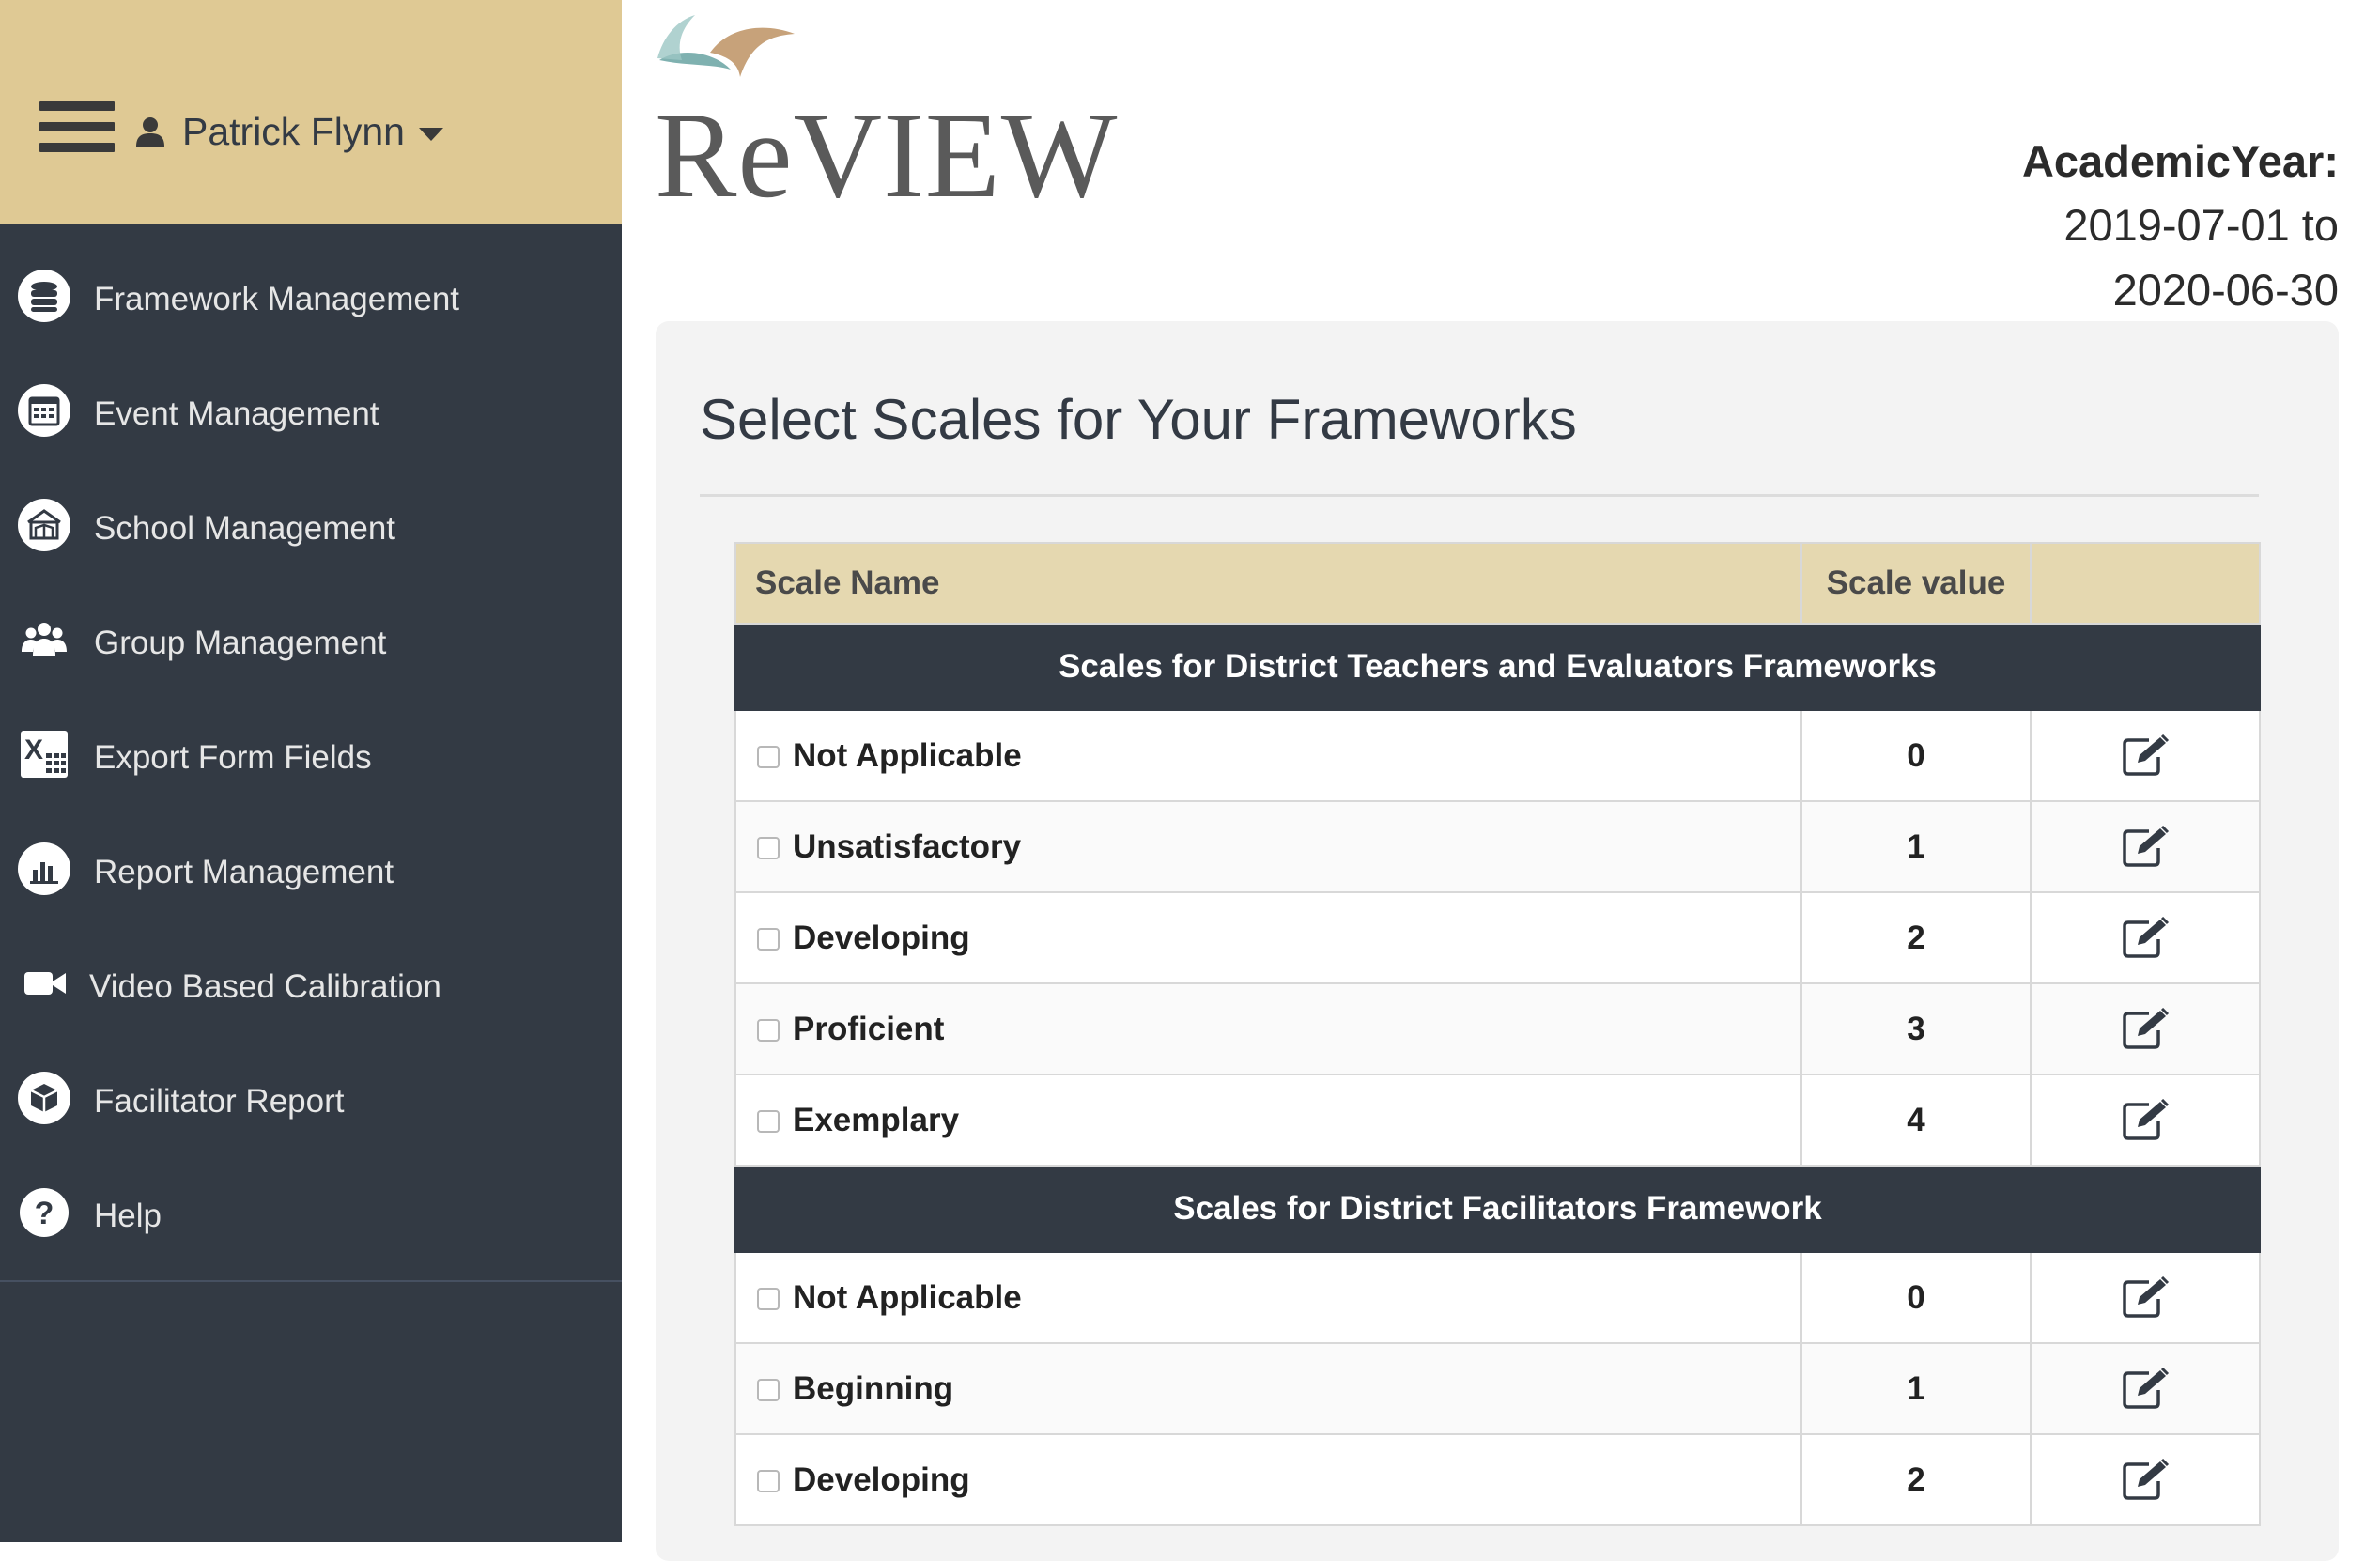 The height and width of the screenshot is (1561, 2380). Describe the element at coordinates (1268, 1479) in the screenshot. I see `scale-name-cell: Developing` at that location.